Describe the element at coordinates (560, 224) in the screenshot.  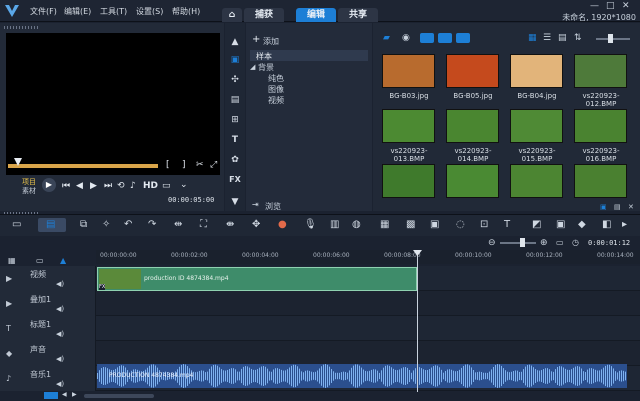
I see `render-icon: ▣` at that location.